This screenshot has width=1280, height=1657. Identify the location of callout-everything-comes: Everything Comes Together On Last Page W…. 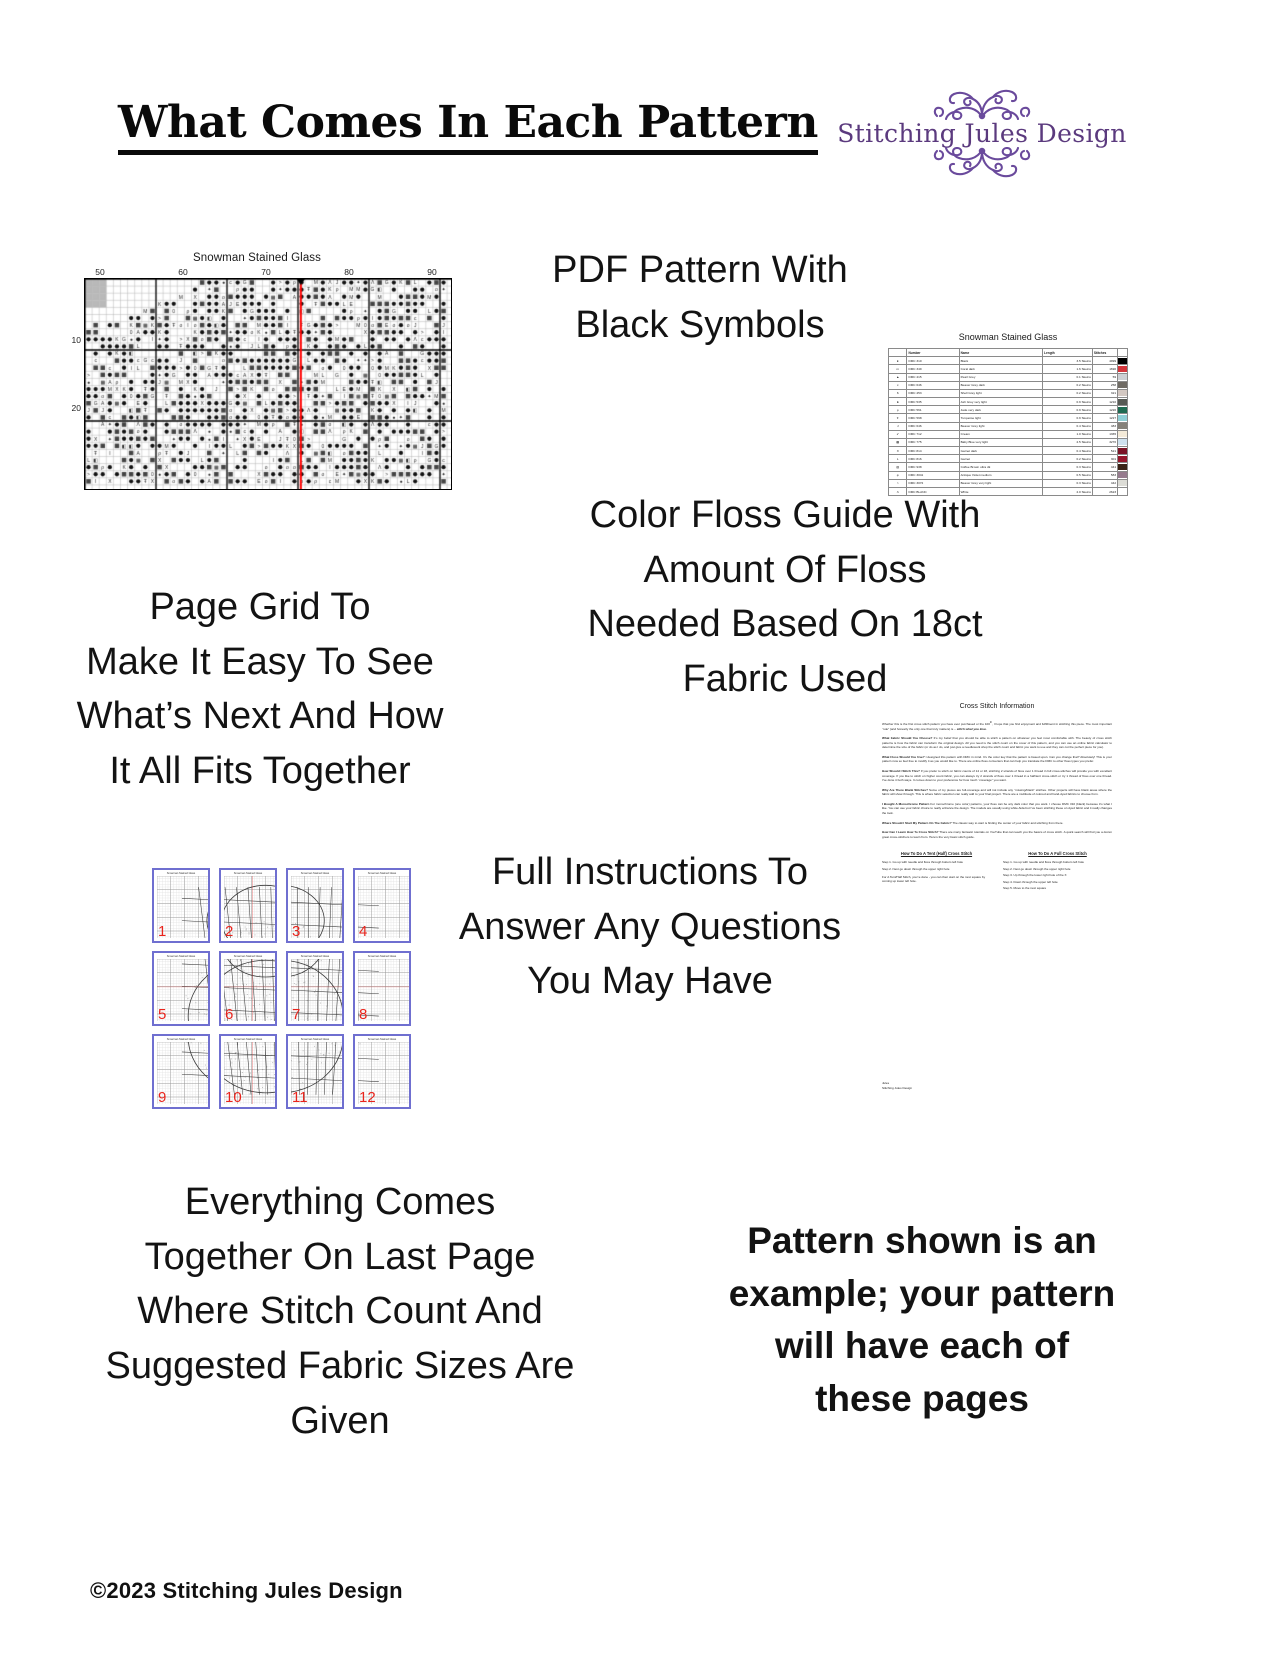
(340, 1311).